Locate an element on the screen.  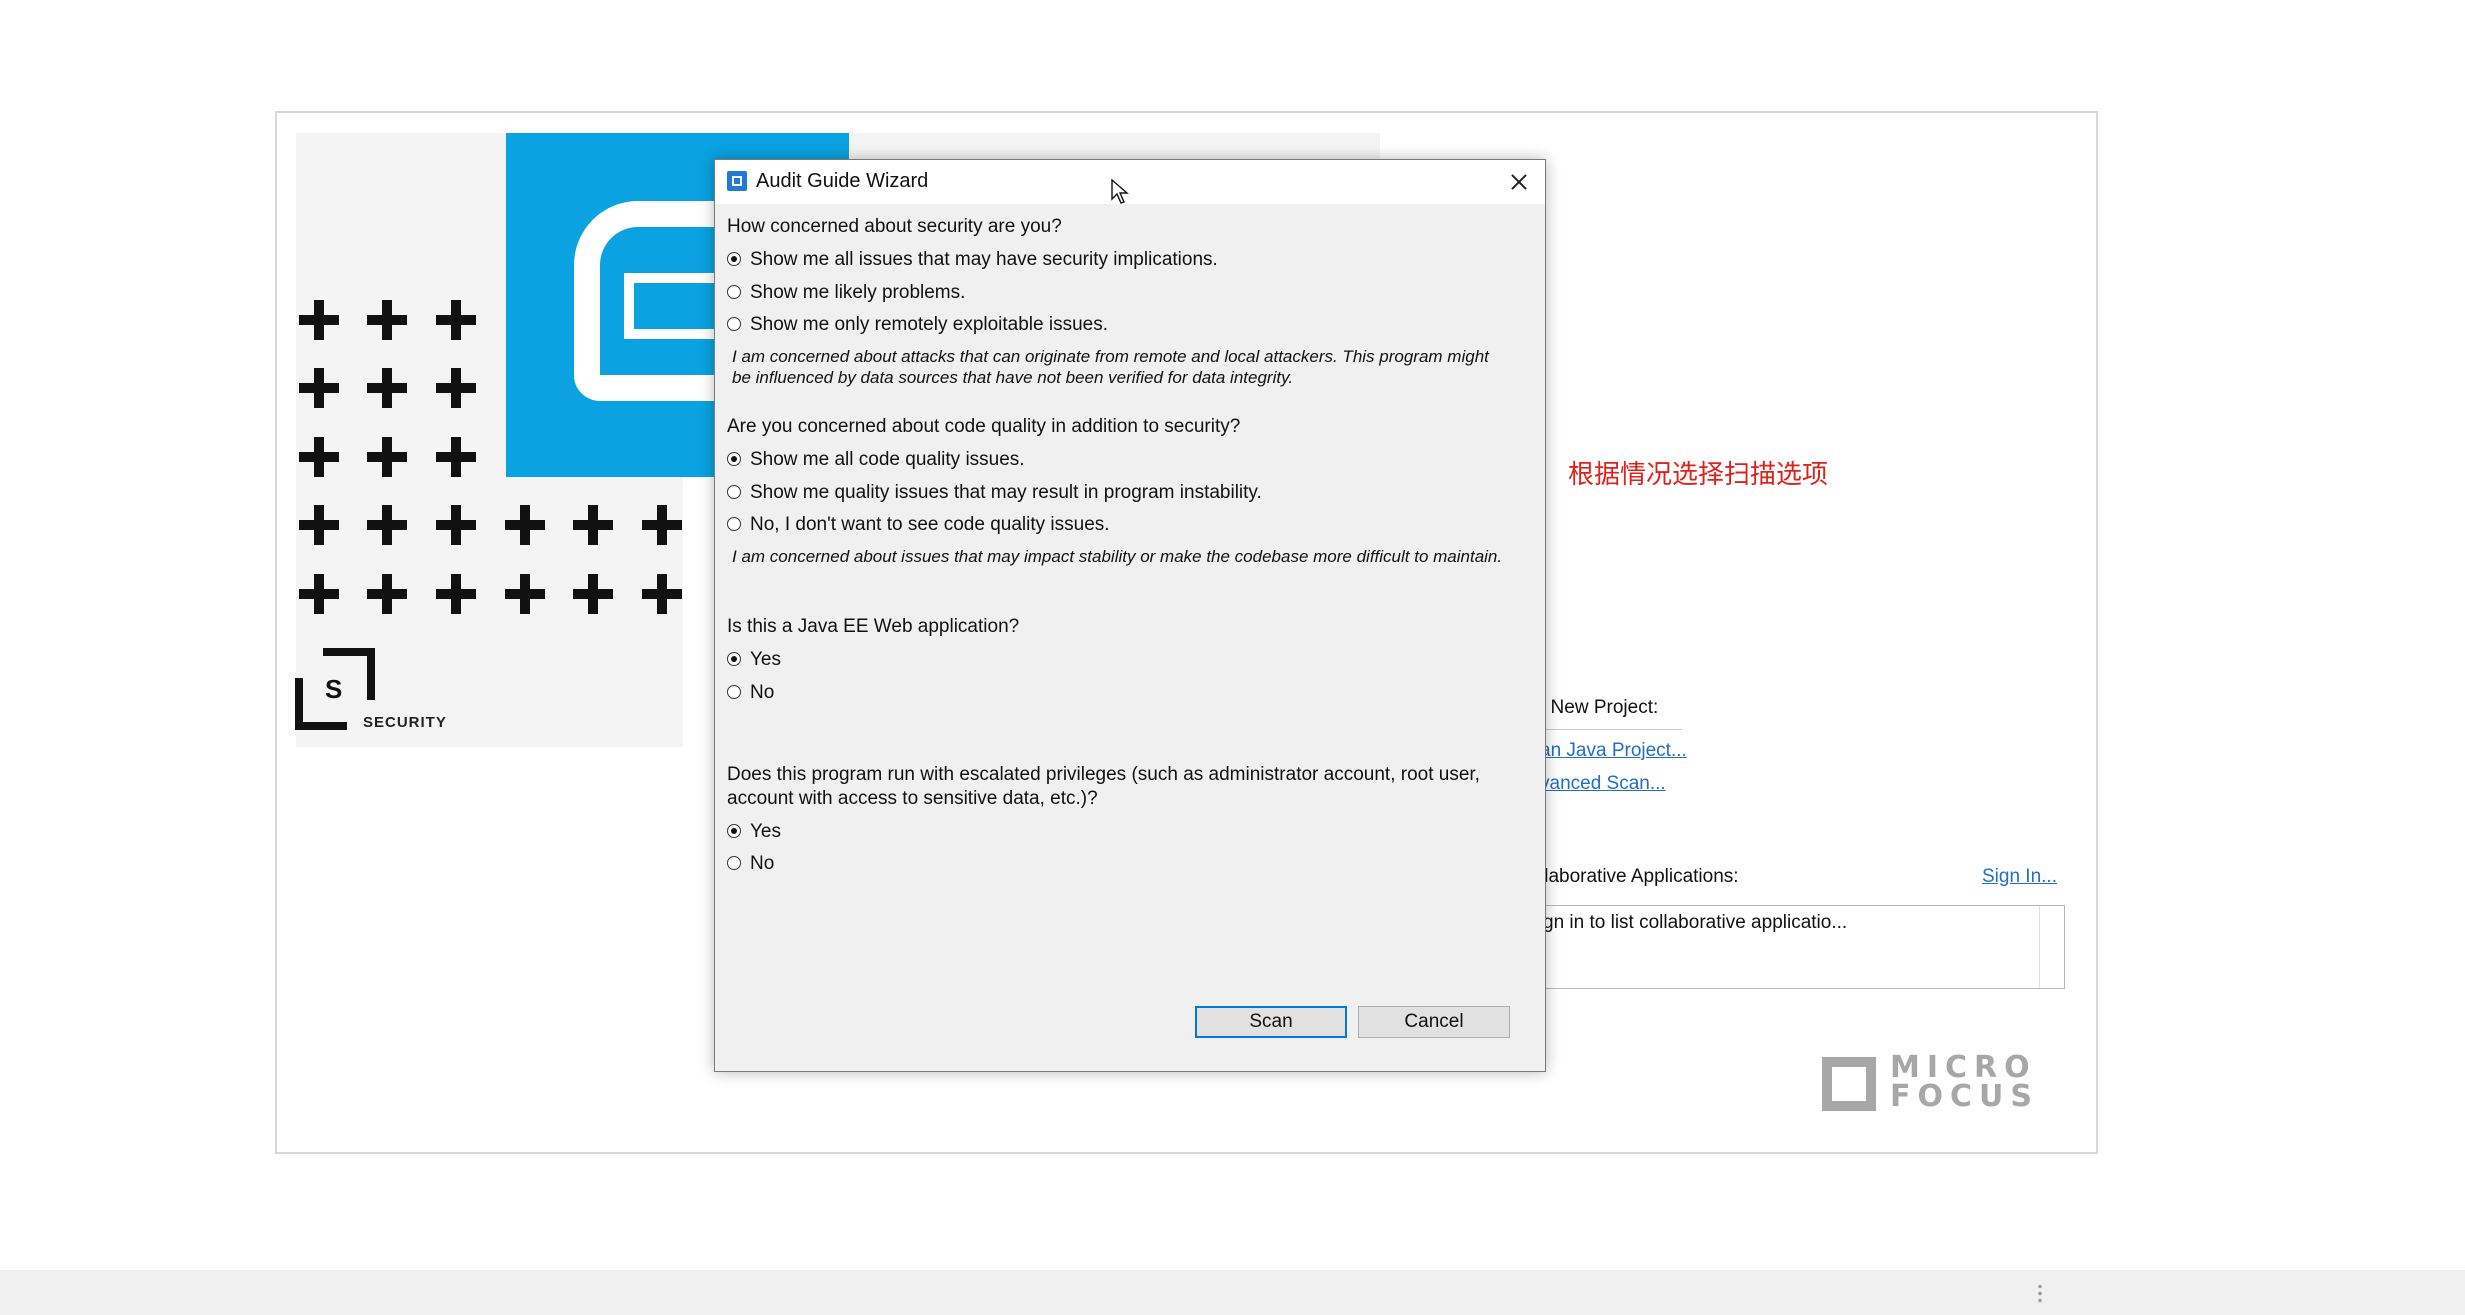
option-label: Show me all code quality issues. is located at coordinates (887, 459).